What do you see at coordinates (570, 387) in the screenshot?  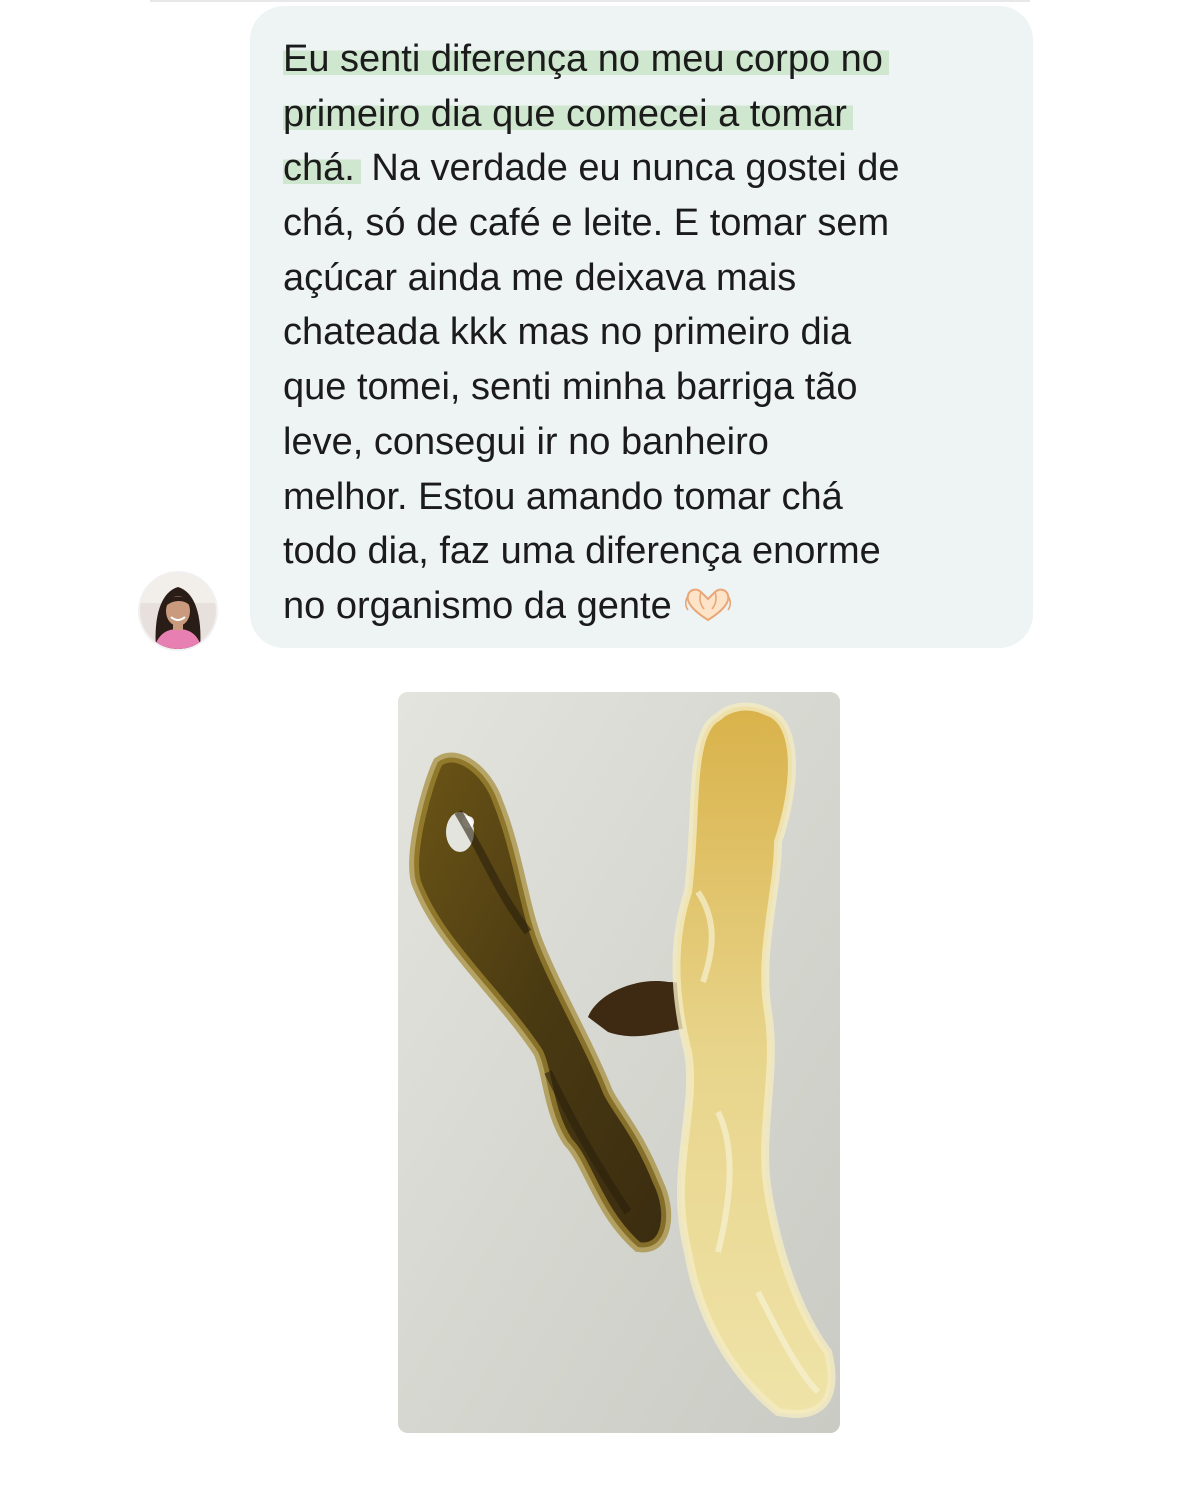 I see `message-line: que tomei, senti minha barriga tão` at bounding box center [570, 387].